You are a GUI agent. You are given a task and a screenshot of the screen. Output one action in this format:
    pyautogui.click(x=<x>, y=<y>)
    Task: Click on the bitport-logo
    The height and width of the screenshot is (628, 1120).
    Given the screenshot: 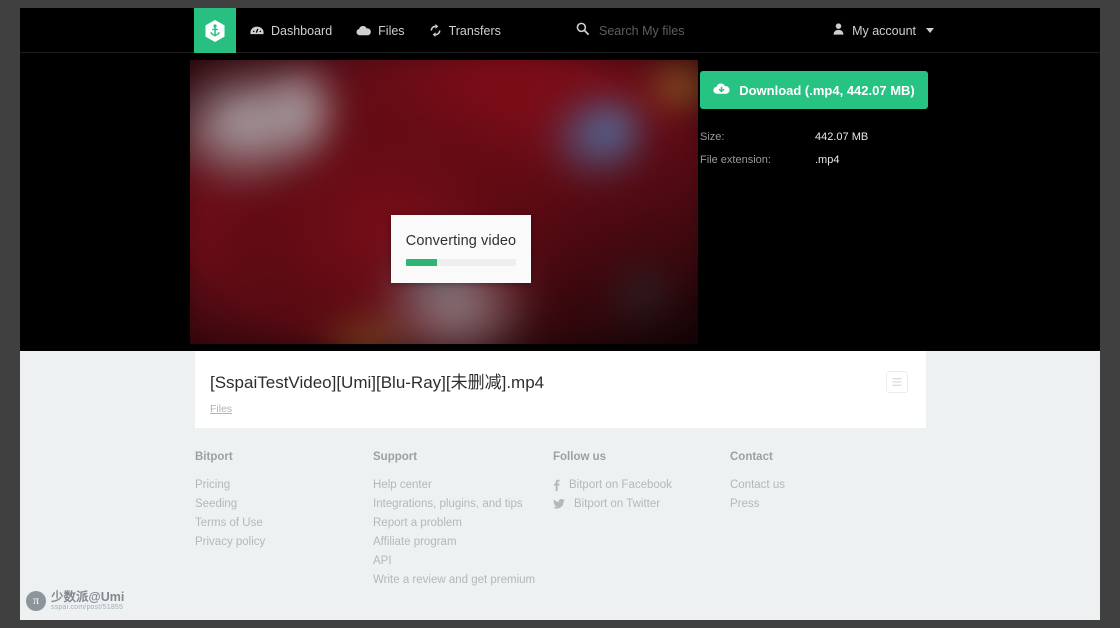 What is the action you would take?
    pyautogui.click(x=215, y=30)
    